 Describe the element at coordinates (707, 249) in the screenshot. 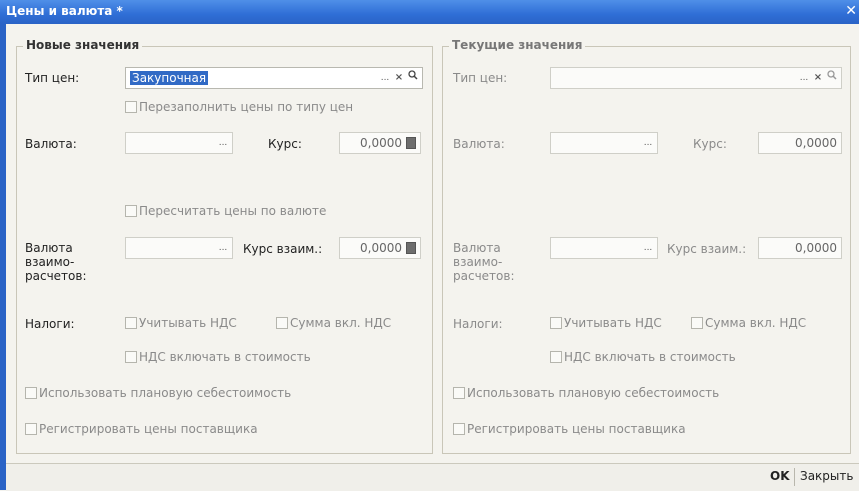

I see `current-settlement-rate-label: Курс взаим.:` at that location.